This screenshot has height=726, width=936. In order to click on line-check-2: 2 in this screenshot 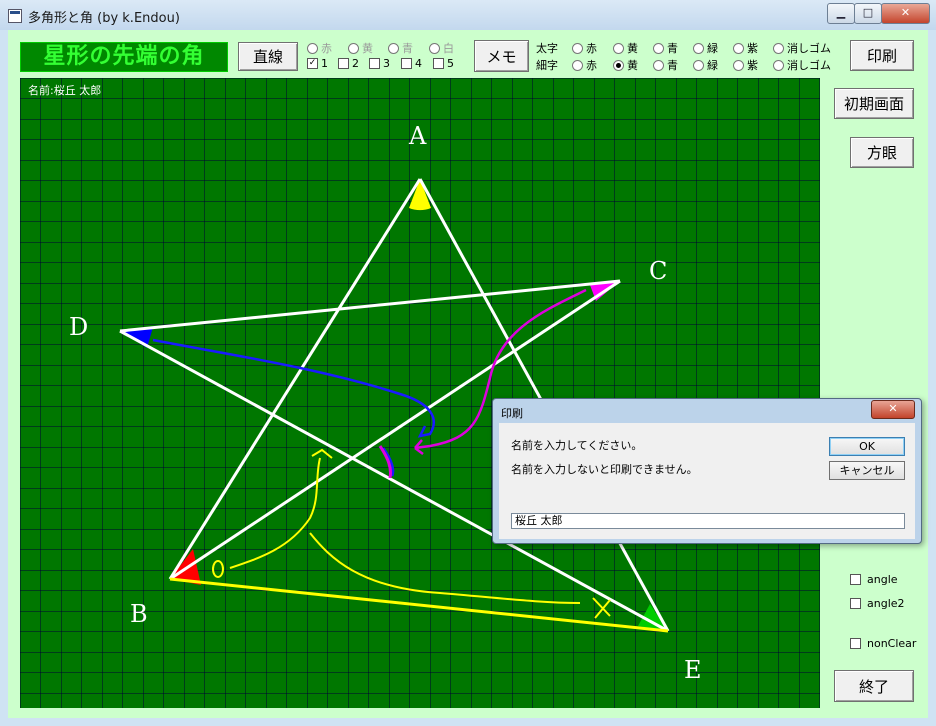, I will do `click(348, 63)`.